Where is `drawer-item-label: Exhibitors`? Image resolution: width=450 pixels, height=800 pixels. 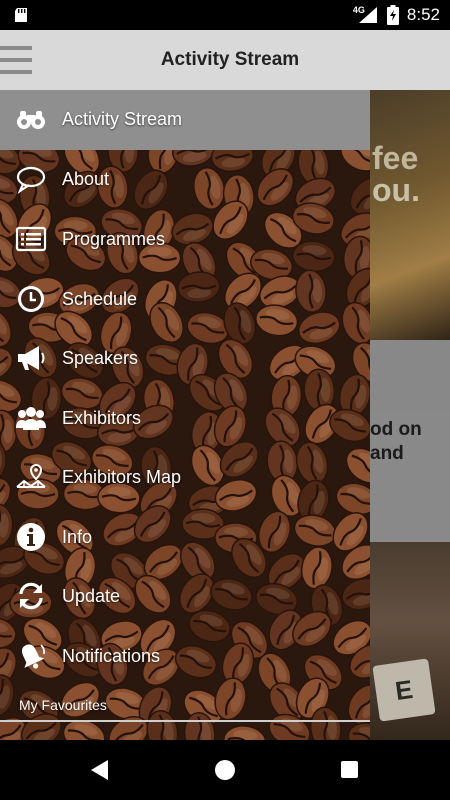
drawer-item-label: Exhibitors is located at coordinates (102, 418).